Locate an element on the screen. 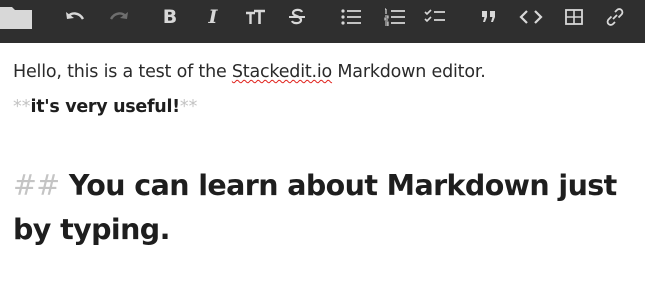  table-button is located at coordinates (574, 17).